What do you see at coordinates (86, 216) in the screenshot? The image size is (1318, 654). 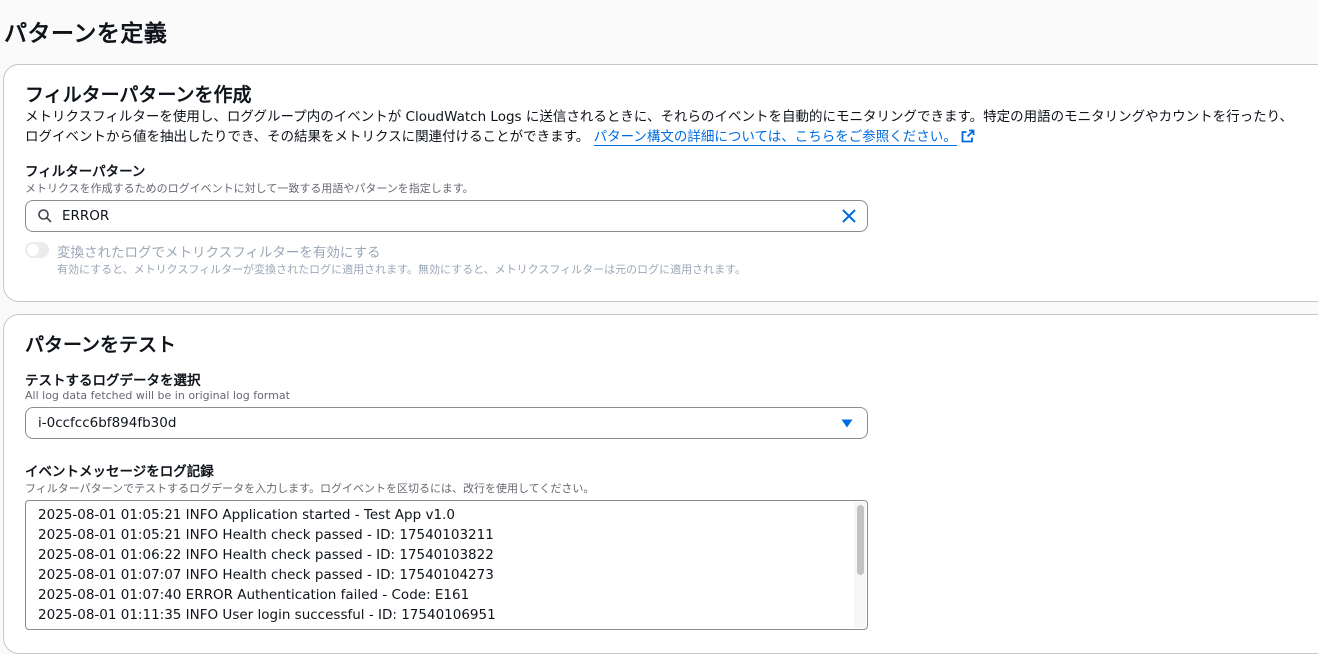 I see `filter-pattern-value: ERROR` at bounding box center [86, 216].